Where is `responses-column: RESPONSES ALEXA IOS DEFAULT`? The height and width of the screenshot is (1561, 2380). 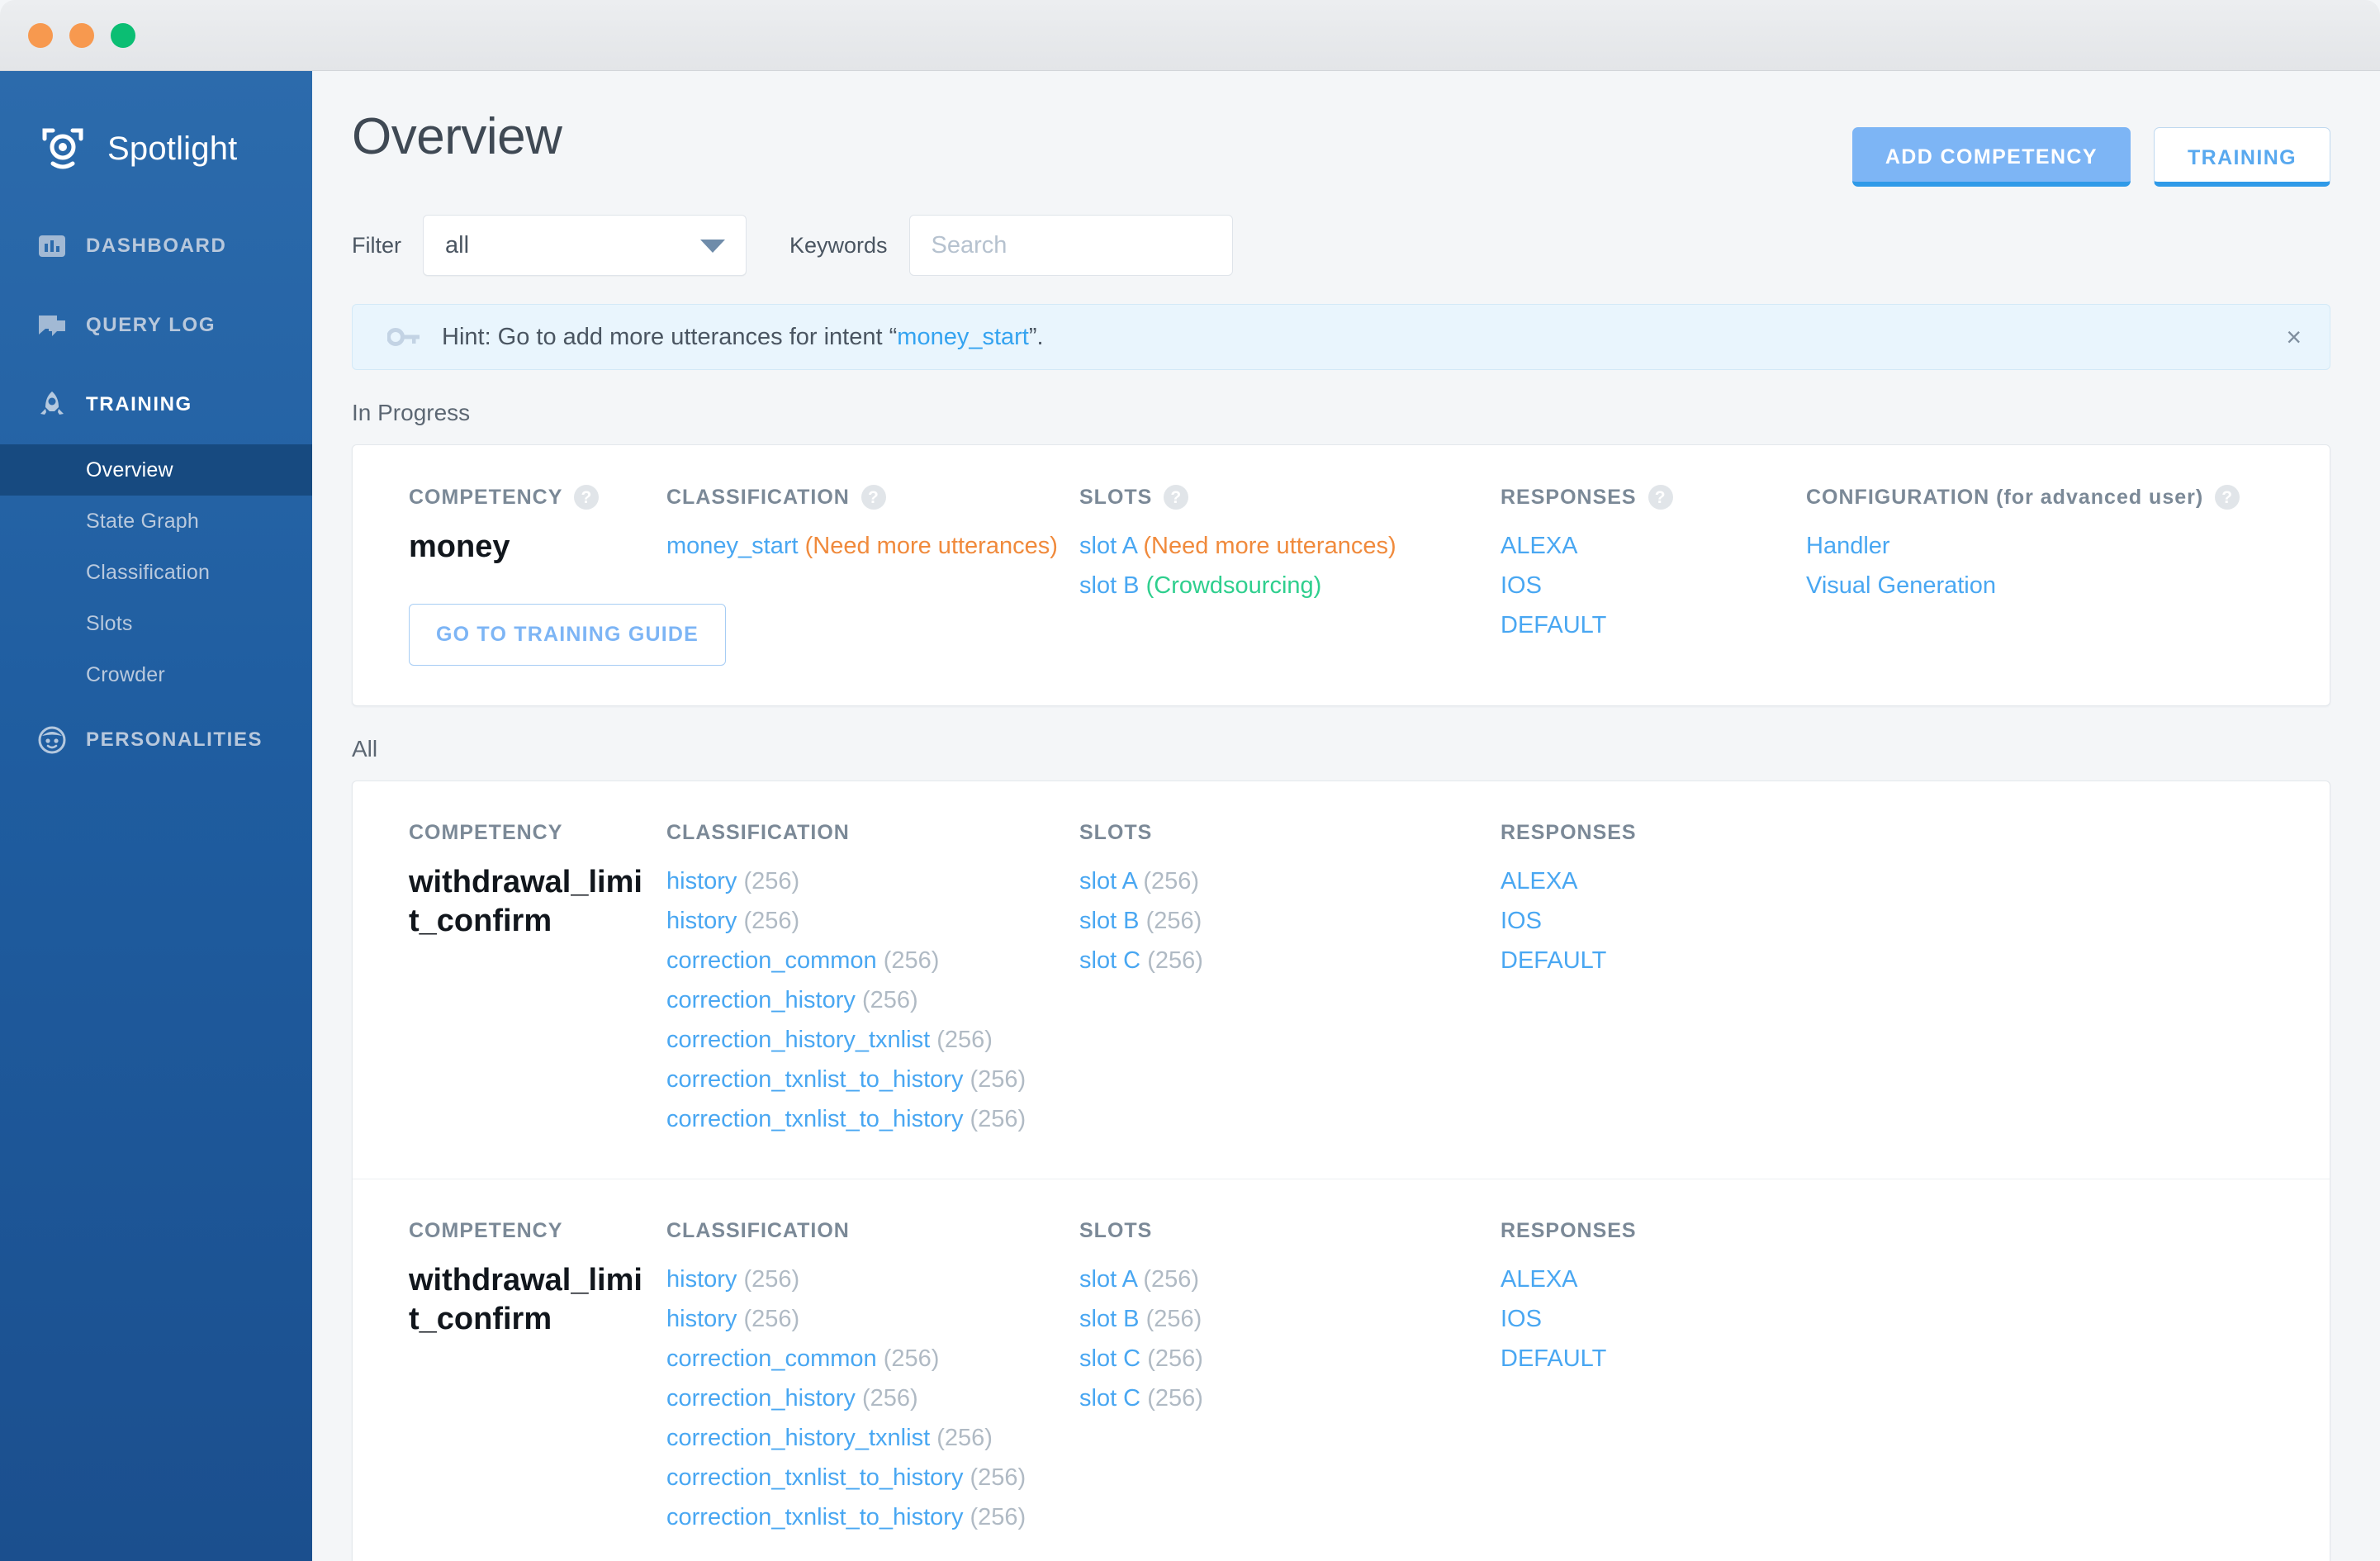 responses-column: RESPONSES ALEXA IOS DEFAULT is located at coordinates (1653, 980).